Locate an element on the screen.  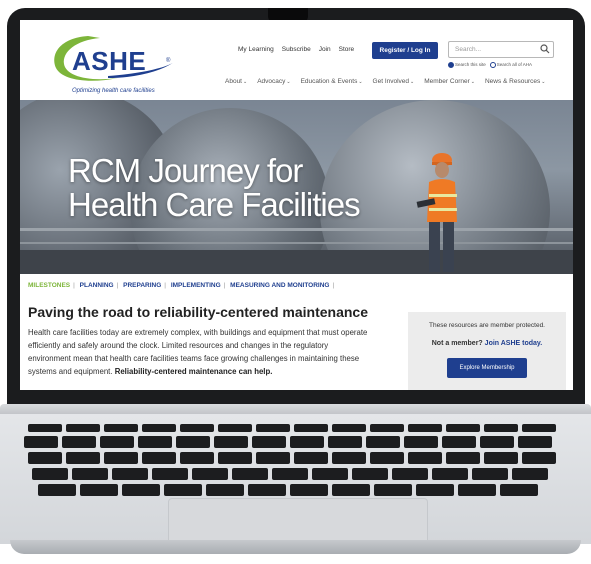
nav-education-events: Education & Events⌄ is located at coordinates (332, 81).